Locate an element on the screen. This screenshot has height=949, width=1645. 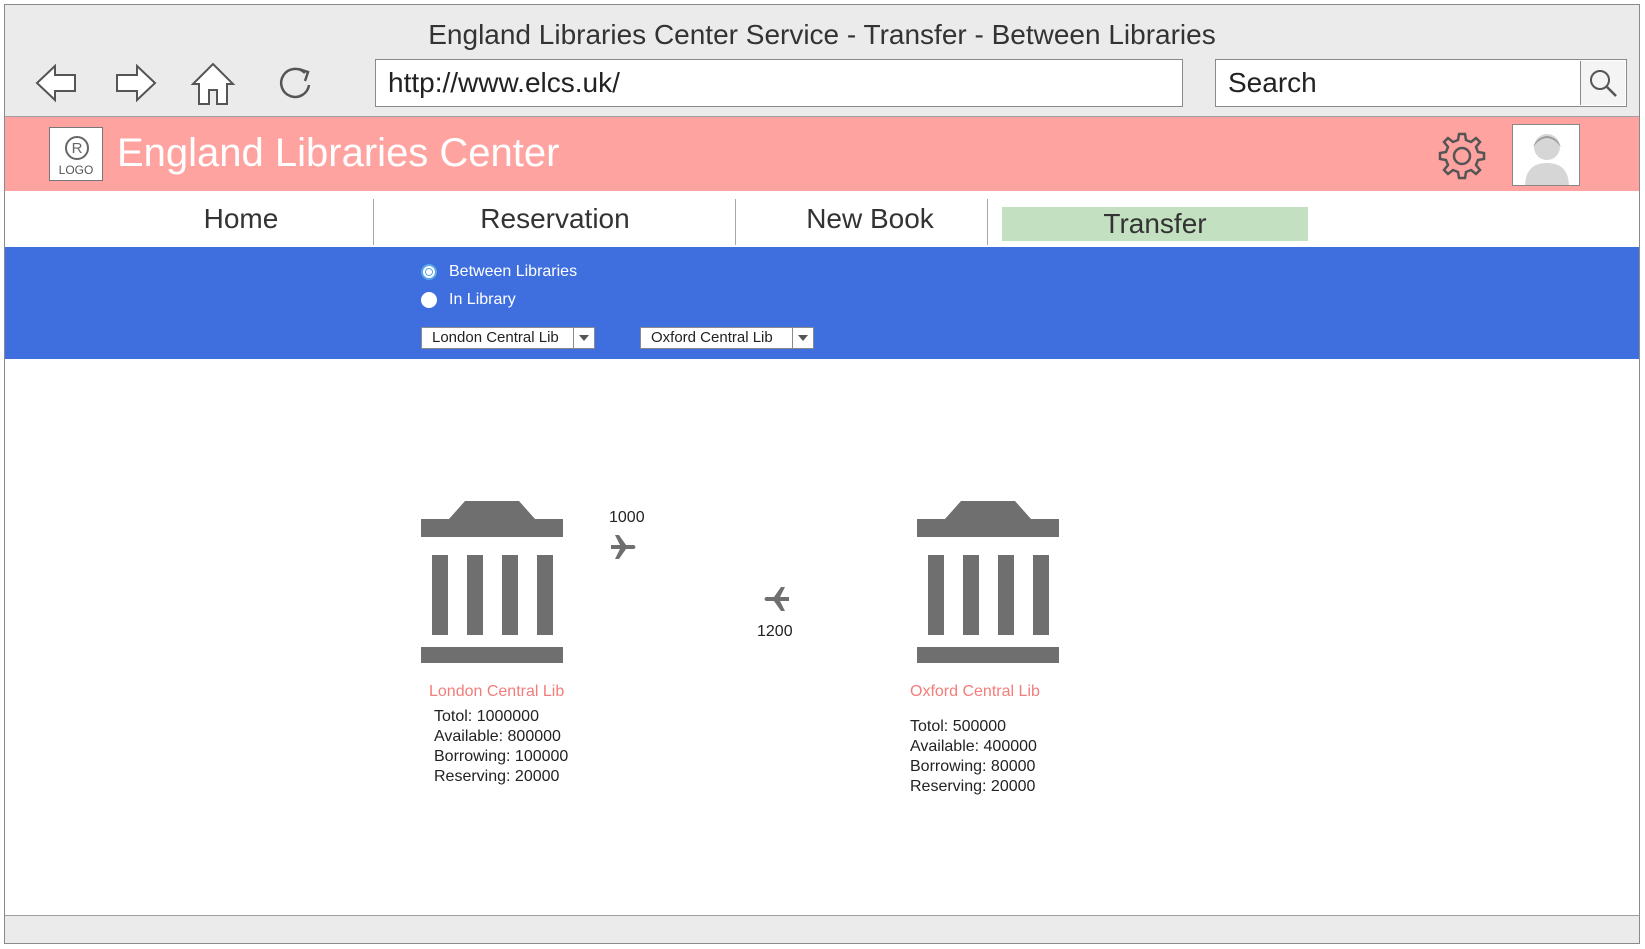
home-icon is located at coordinates (213, 83).